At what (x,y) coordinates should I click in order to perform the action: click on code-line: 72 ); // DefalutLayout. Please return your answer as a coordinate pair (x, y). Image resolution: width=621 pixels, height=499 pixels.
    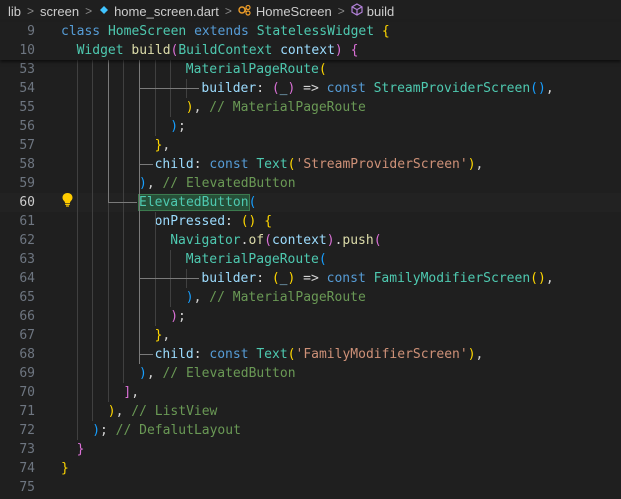
    Looking at the image, I should click on (310, 430).